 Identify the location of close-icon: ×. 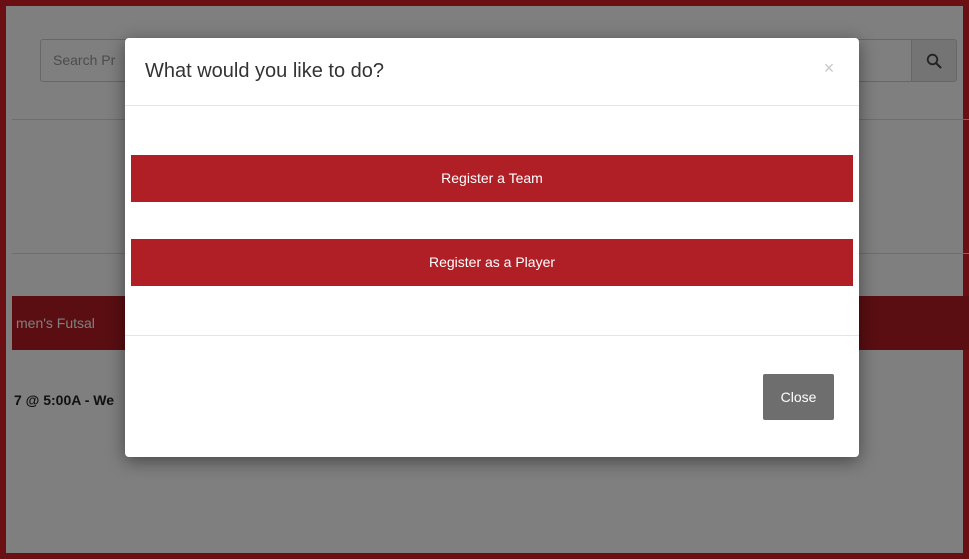
(829, 68).